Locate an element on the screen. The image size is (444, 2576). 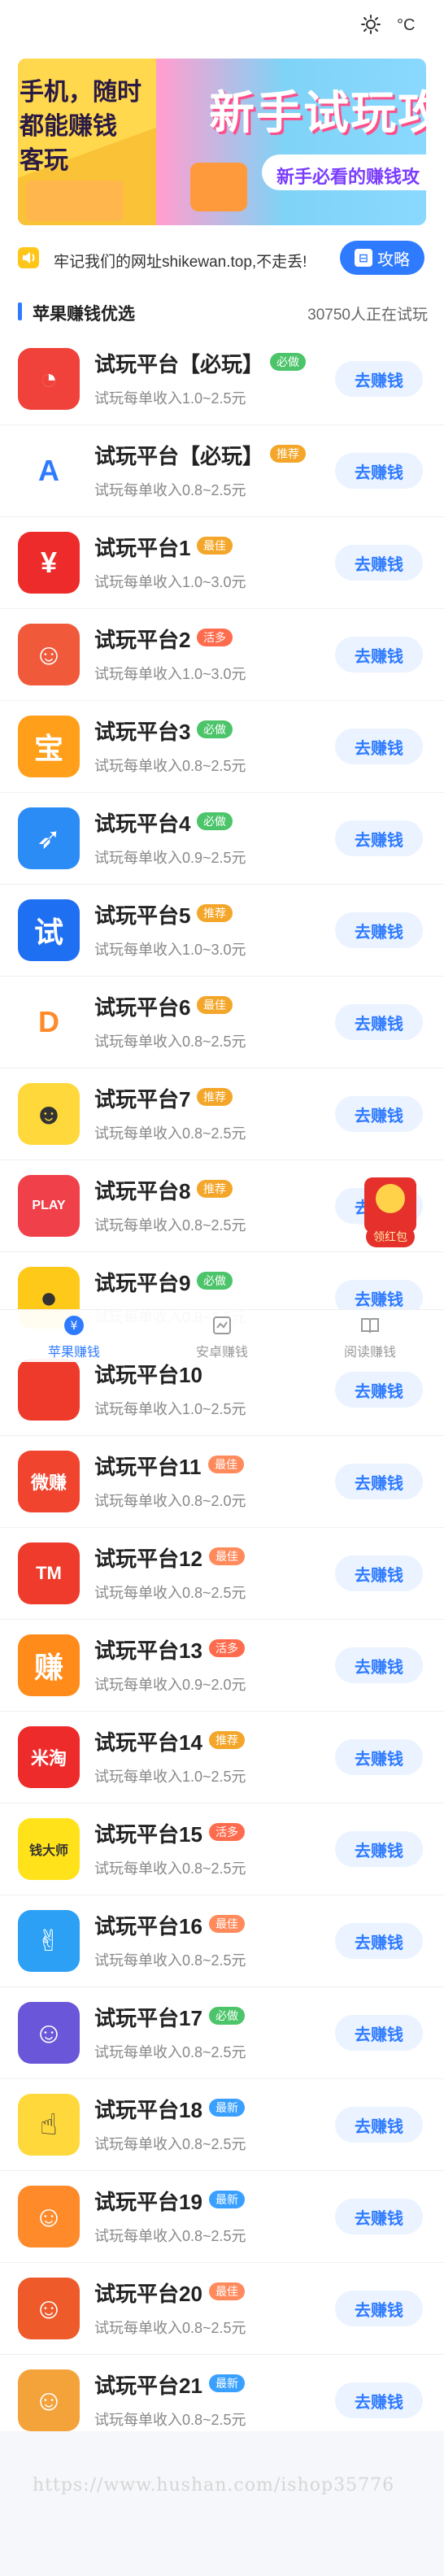
status-badge: 推荐 is located at coordinates (288, 454).